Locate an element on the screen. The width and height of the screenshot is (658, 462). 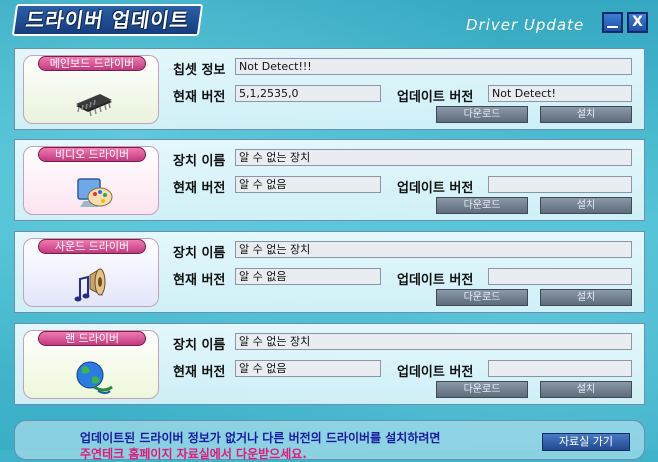
go-to-download-center-button: 자료실 가기 is located at coordinates (586, 442).